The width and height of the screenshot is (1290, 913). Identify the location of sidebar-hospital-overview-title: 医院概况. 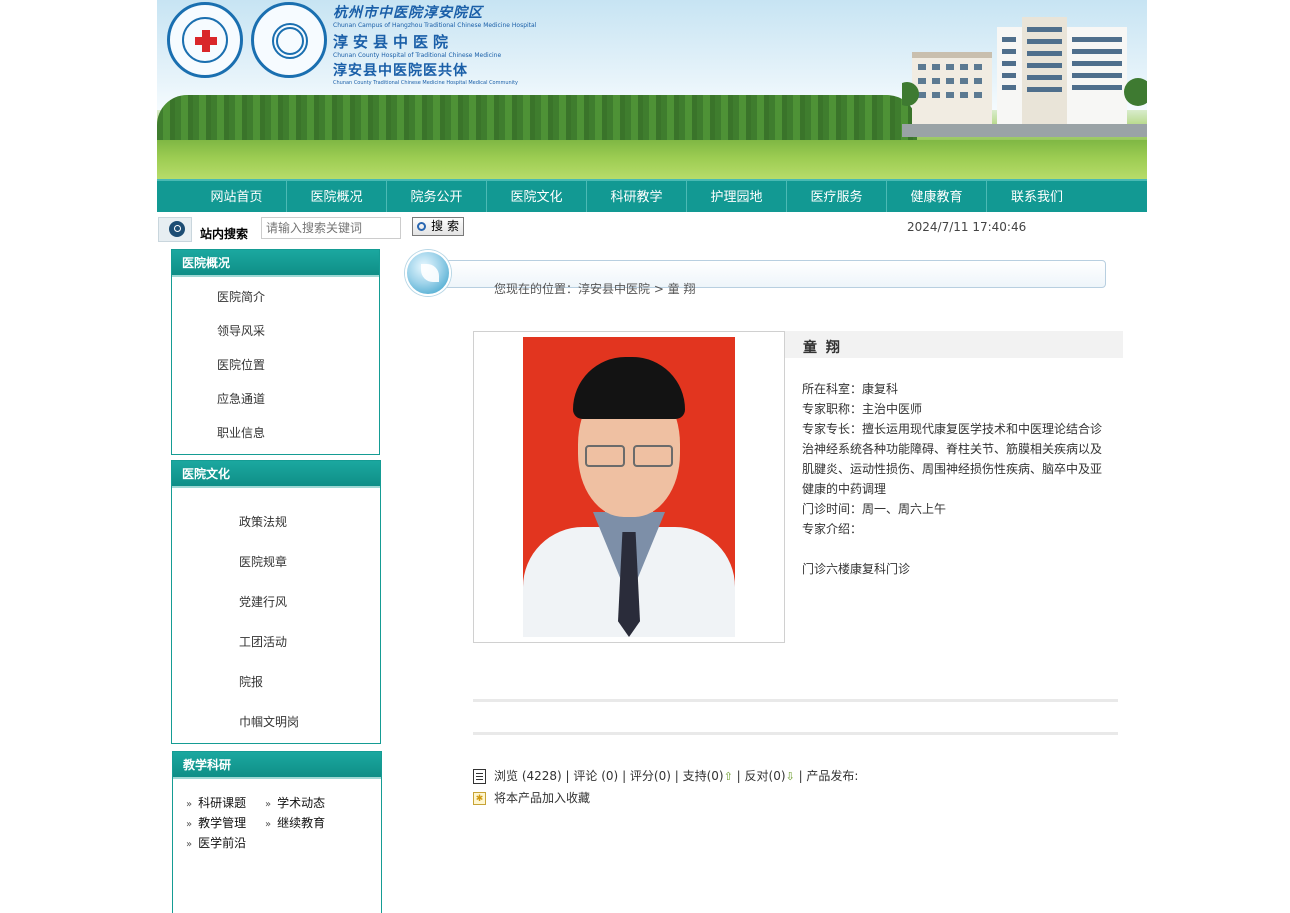
(275, 263).